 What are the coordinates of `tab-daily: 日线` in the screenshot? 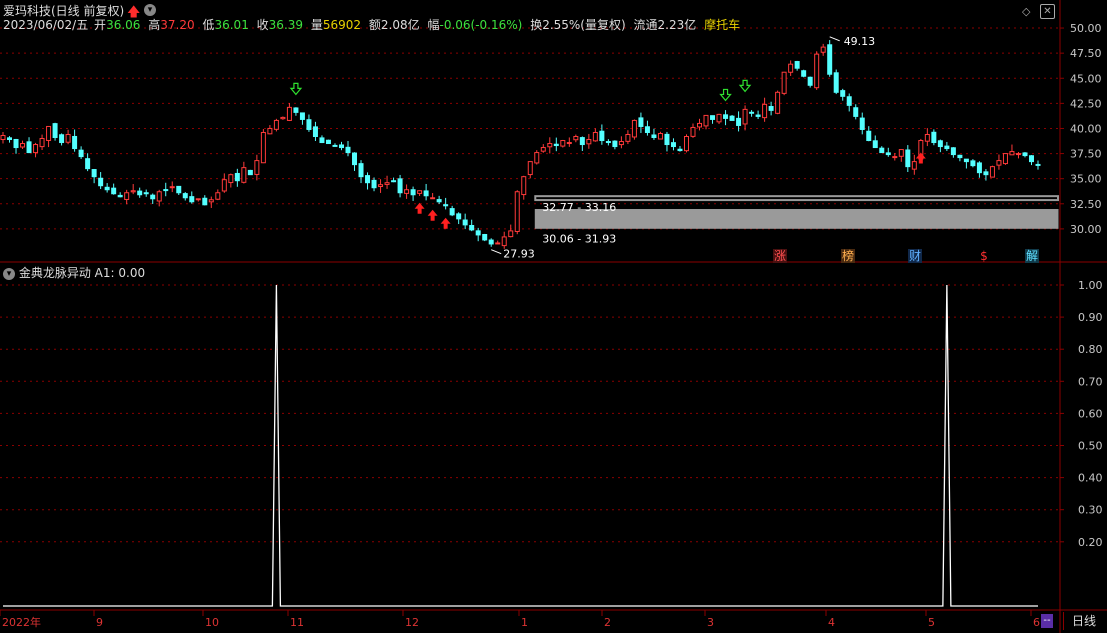 It's located at (1083, 621).